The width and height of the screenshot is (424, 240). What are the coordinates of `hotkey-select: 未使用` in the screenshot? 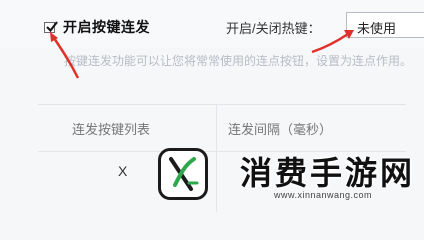 It's located at (385, 25).